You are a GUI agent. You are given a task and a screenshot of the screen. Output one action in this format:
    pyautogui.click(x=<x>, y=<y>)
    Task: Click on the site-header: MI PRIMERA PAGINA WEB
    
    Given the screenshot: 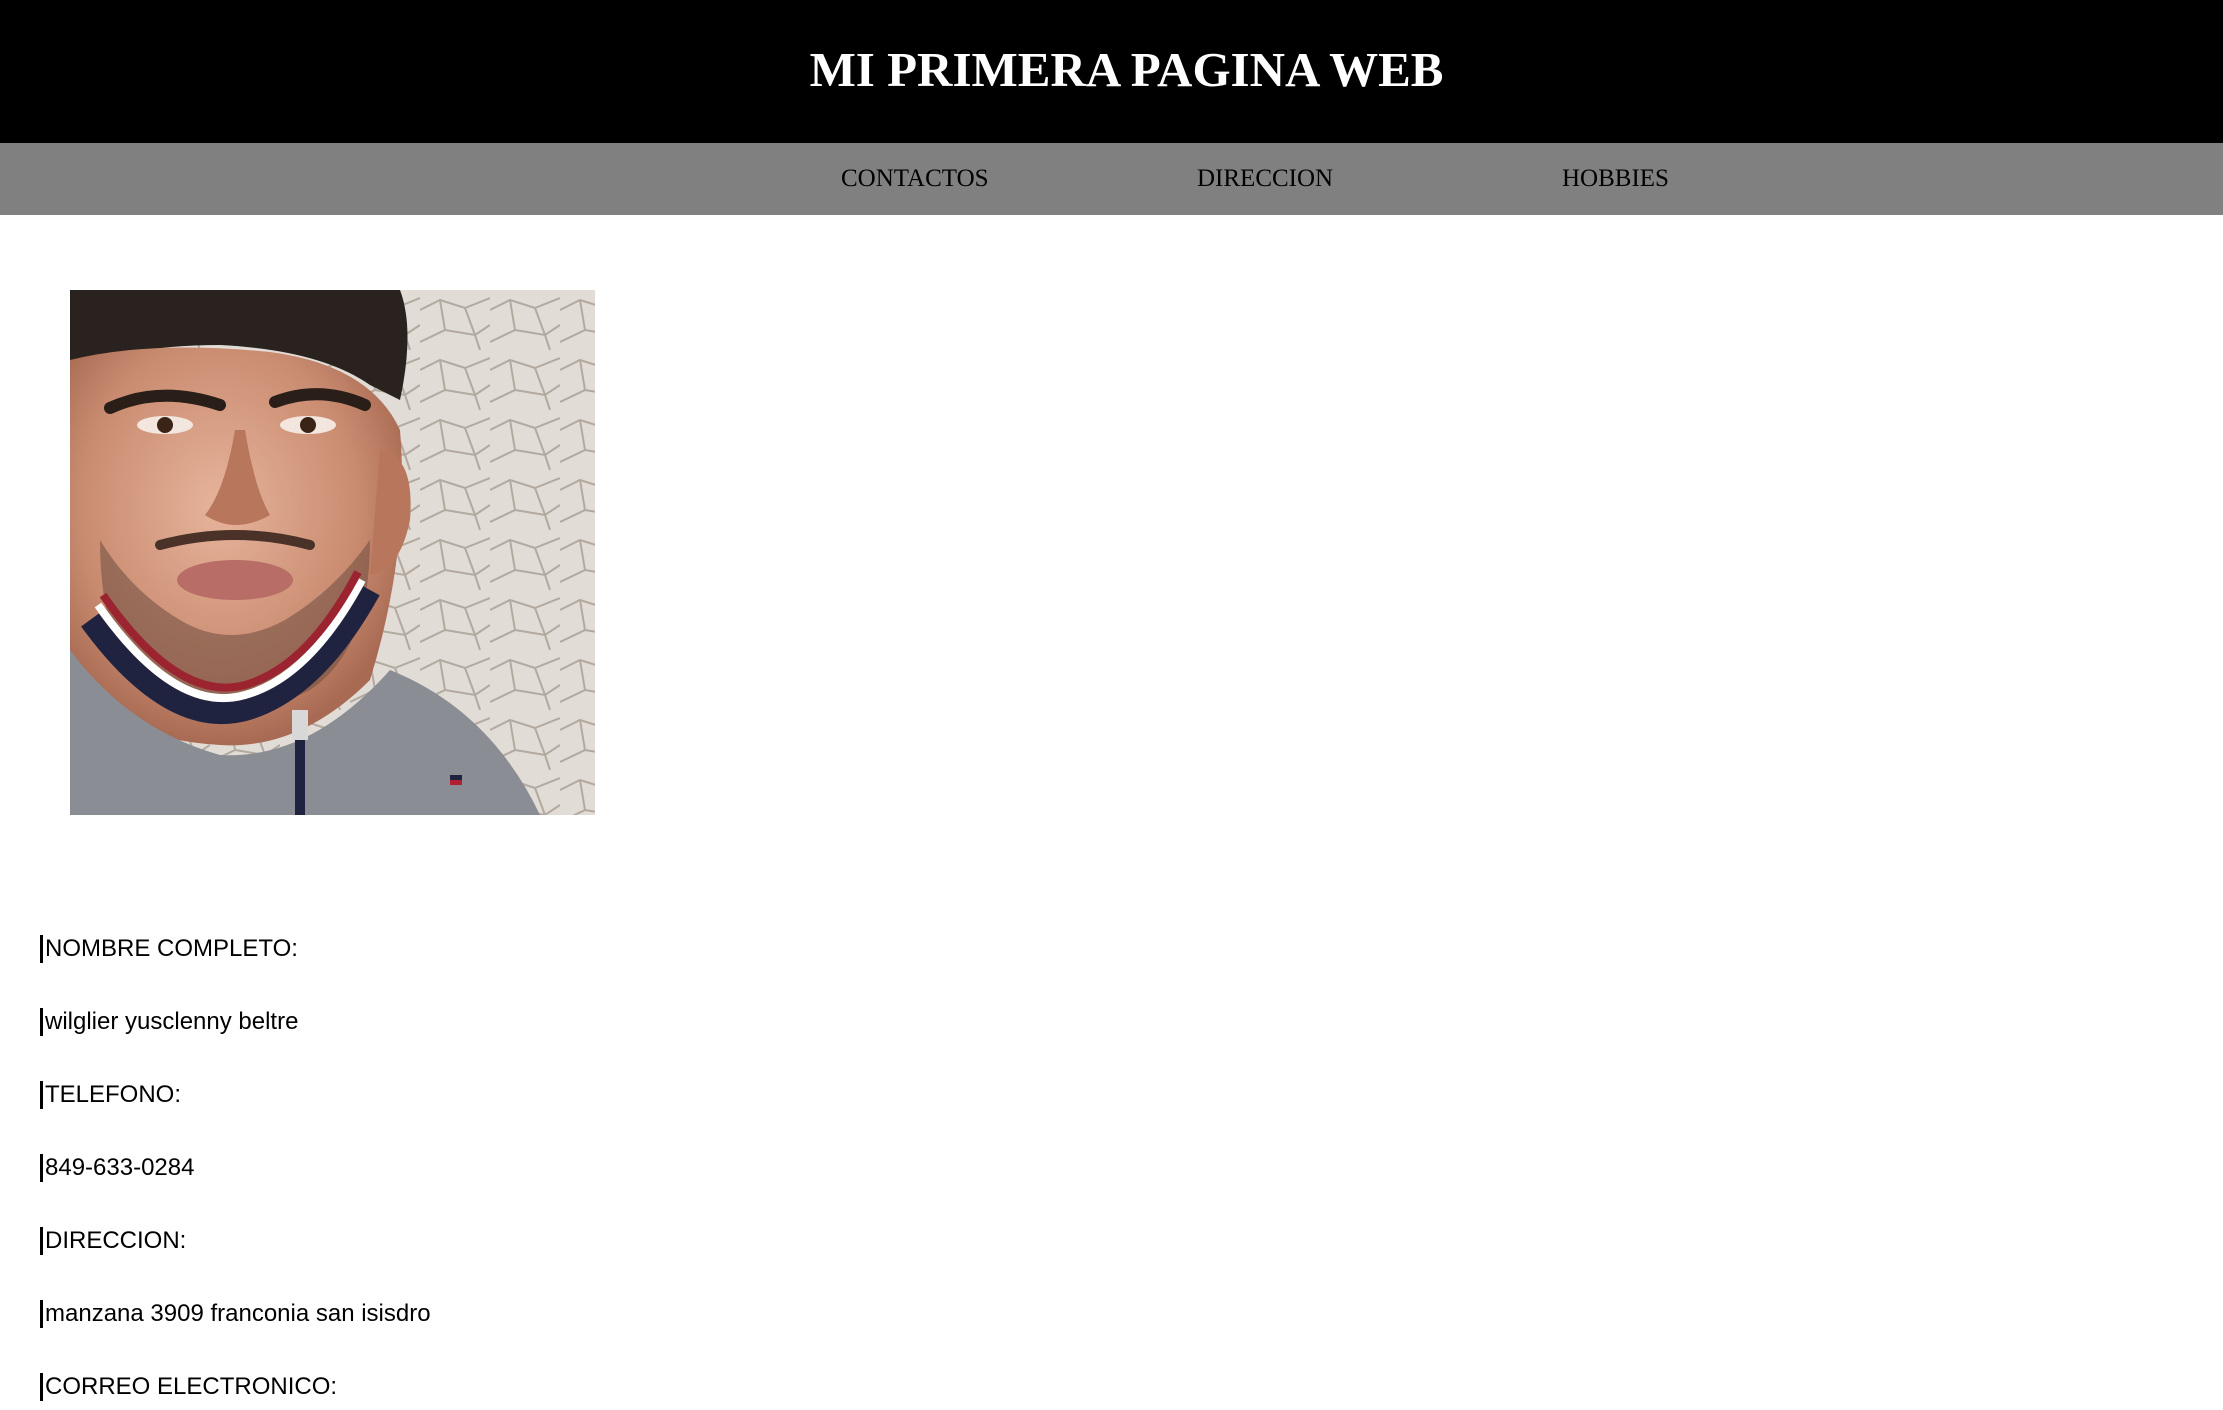 What is the action you would take?
    pyautogui.click(x=1111, y=71)
    